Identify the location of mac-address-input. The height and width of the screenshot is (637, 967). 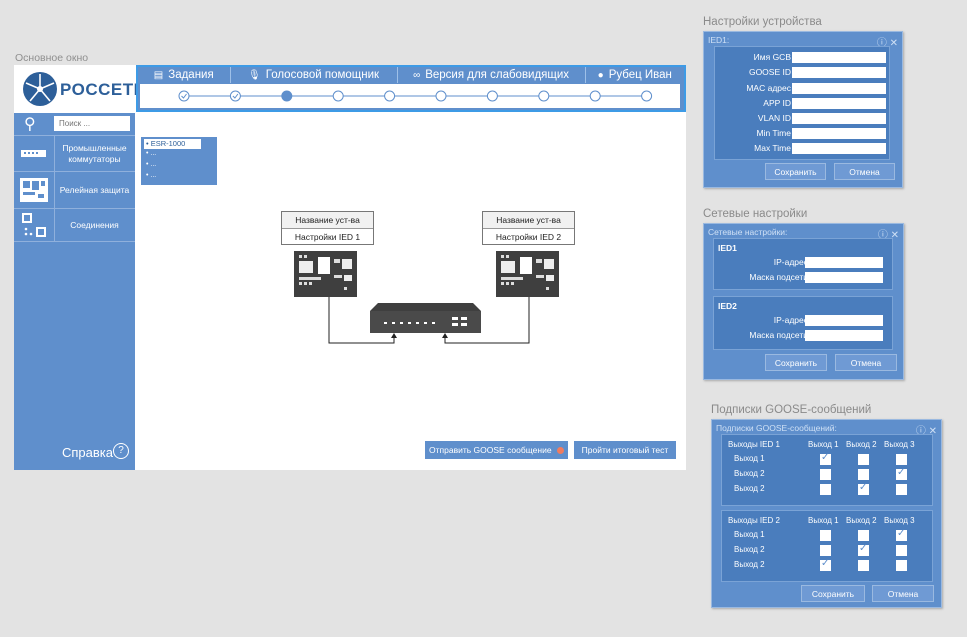
(839, 88).